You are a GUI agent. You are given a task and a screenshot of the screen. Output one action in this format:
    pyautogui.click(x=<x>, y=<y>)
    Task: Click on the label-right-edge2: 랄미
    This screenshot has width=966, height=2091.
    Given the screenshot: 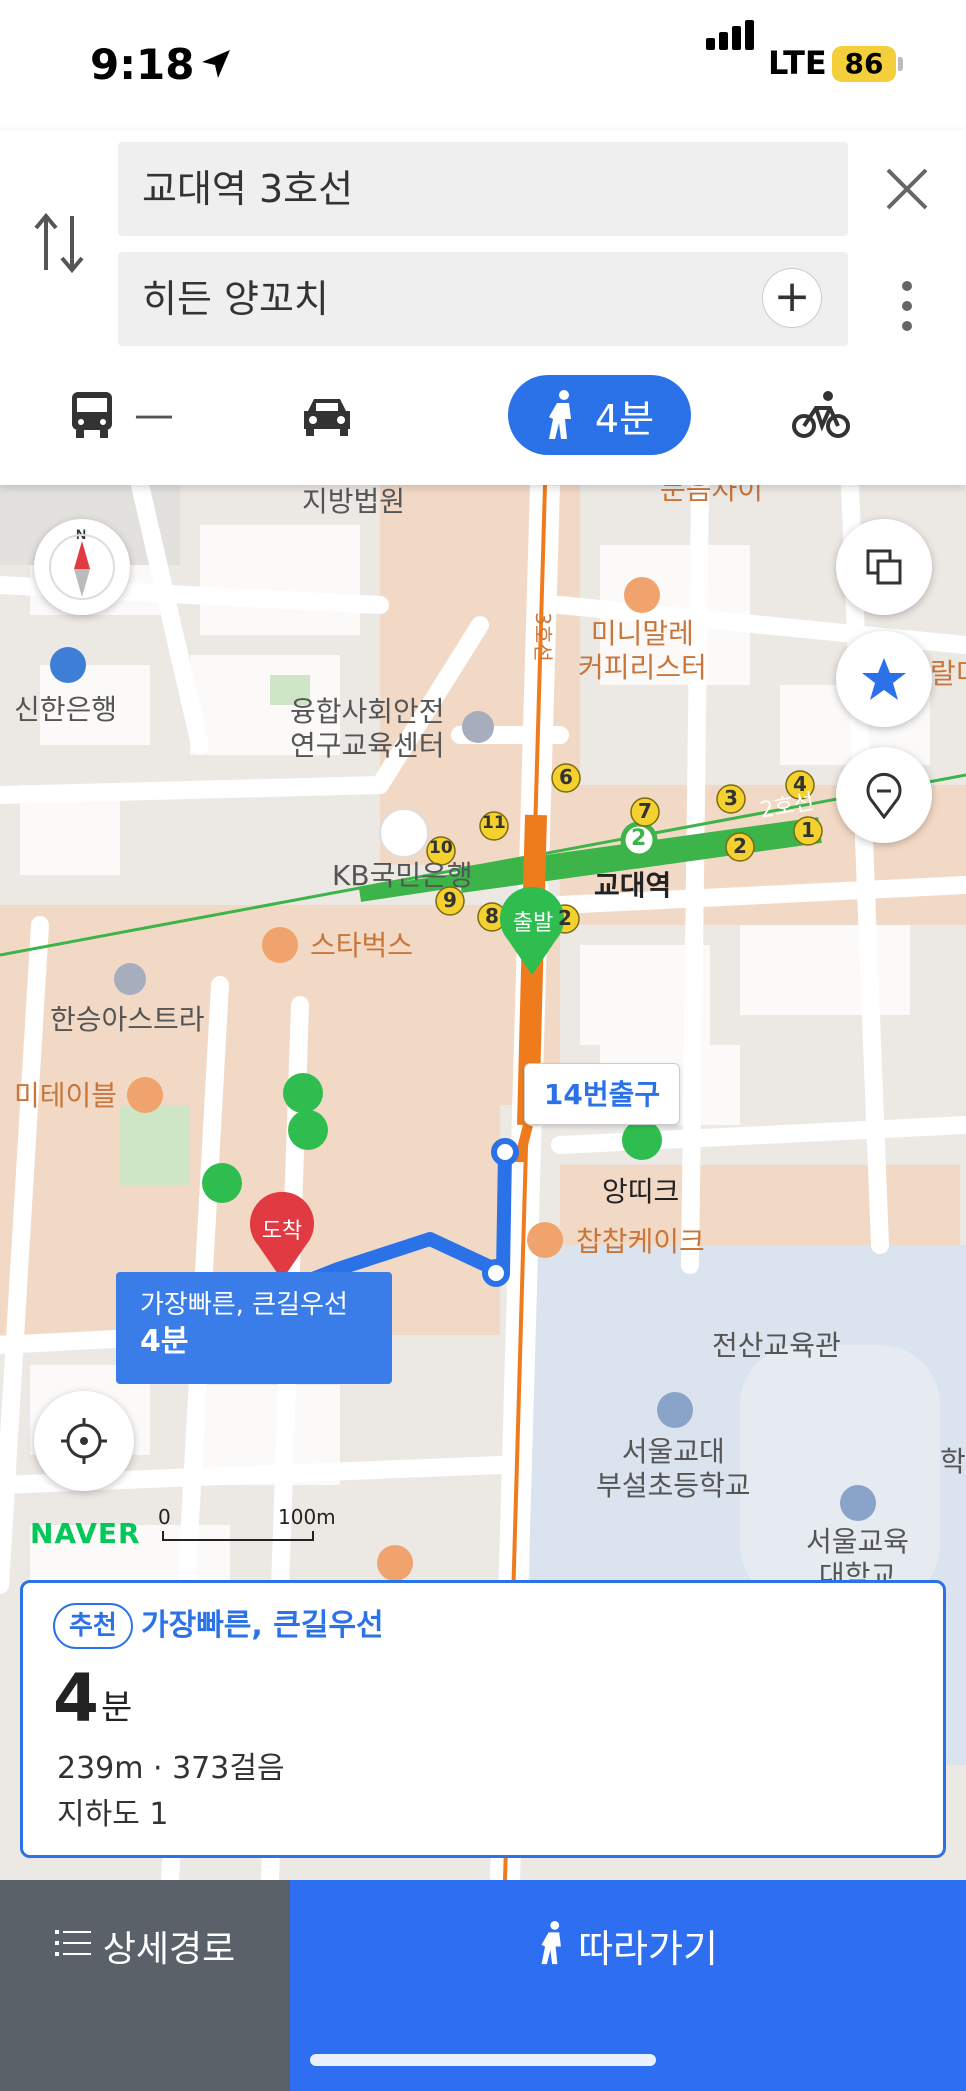 What is the action you would take?
    pyautogui.click(x=948, y=673)
    